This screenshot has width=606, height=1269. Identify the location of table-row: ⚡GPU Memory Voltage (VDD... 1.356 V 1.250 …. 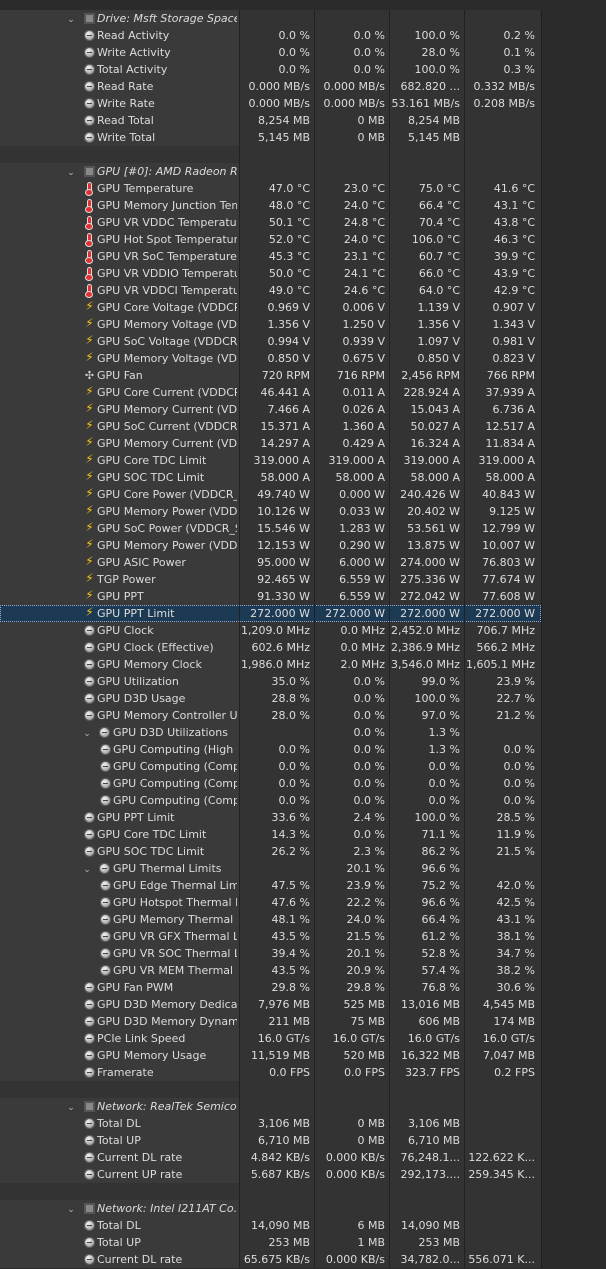
(303, 324).